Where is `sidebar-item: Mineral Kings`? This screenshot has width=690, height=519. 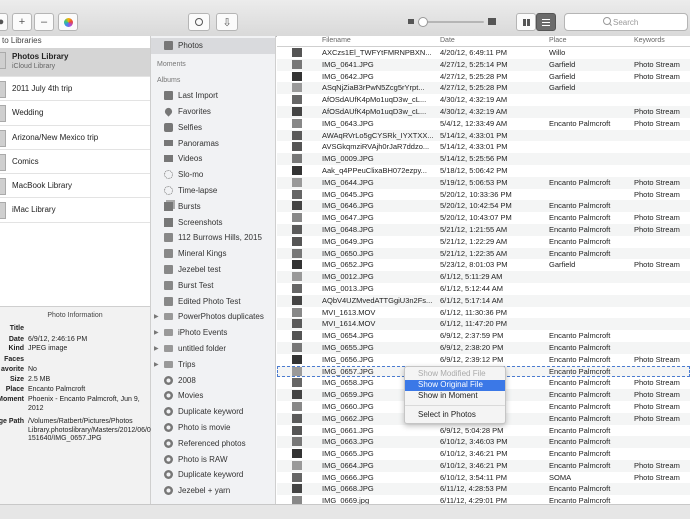
sidebar-item: Mineral Kings is located at coordinates (213, 254).